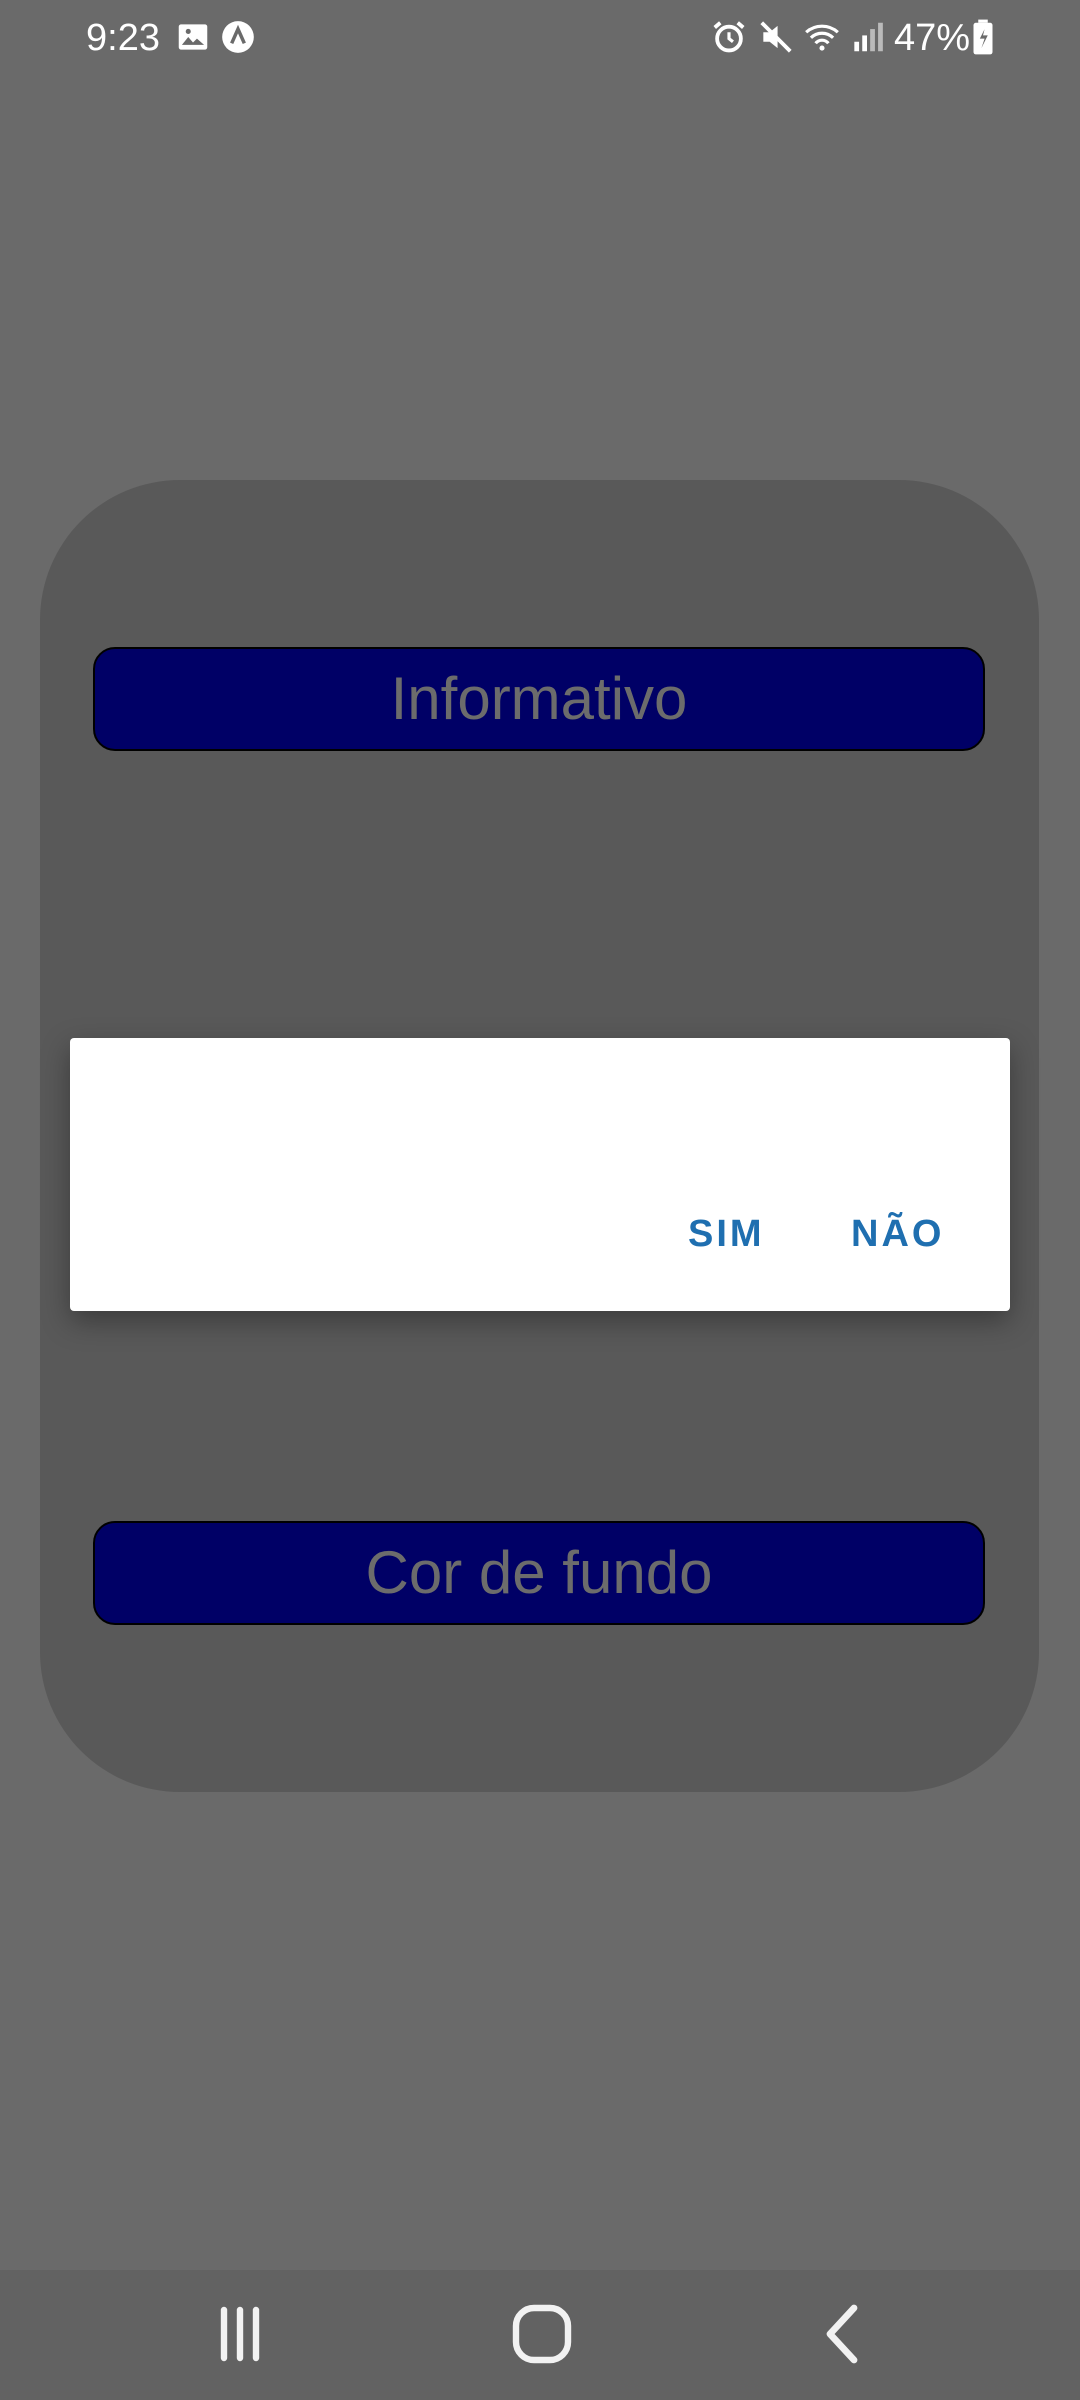  What do you see at coordinates (726, 1234) in the screenshot?
I see `sim-button: SIM` at bounding box center [726, 1234].